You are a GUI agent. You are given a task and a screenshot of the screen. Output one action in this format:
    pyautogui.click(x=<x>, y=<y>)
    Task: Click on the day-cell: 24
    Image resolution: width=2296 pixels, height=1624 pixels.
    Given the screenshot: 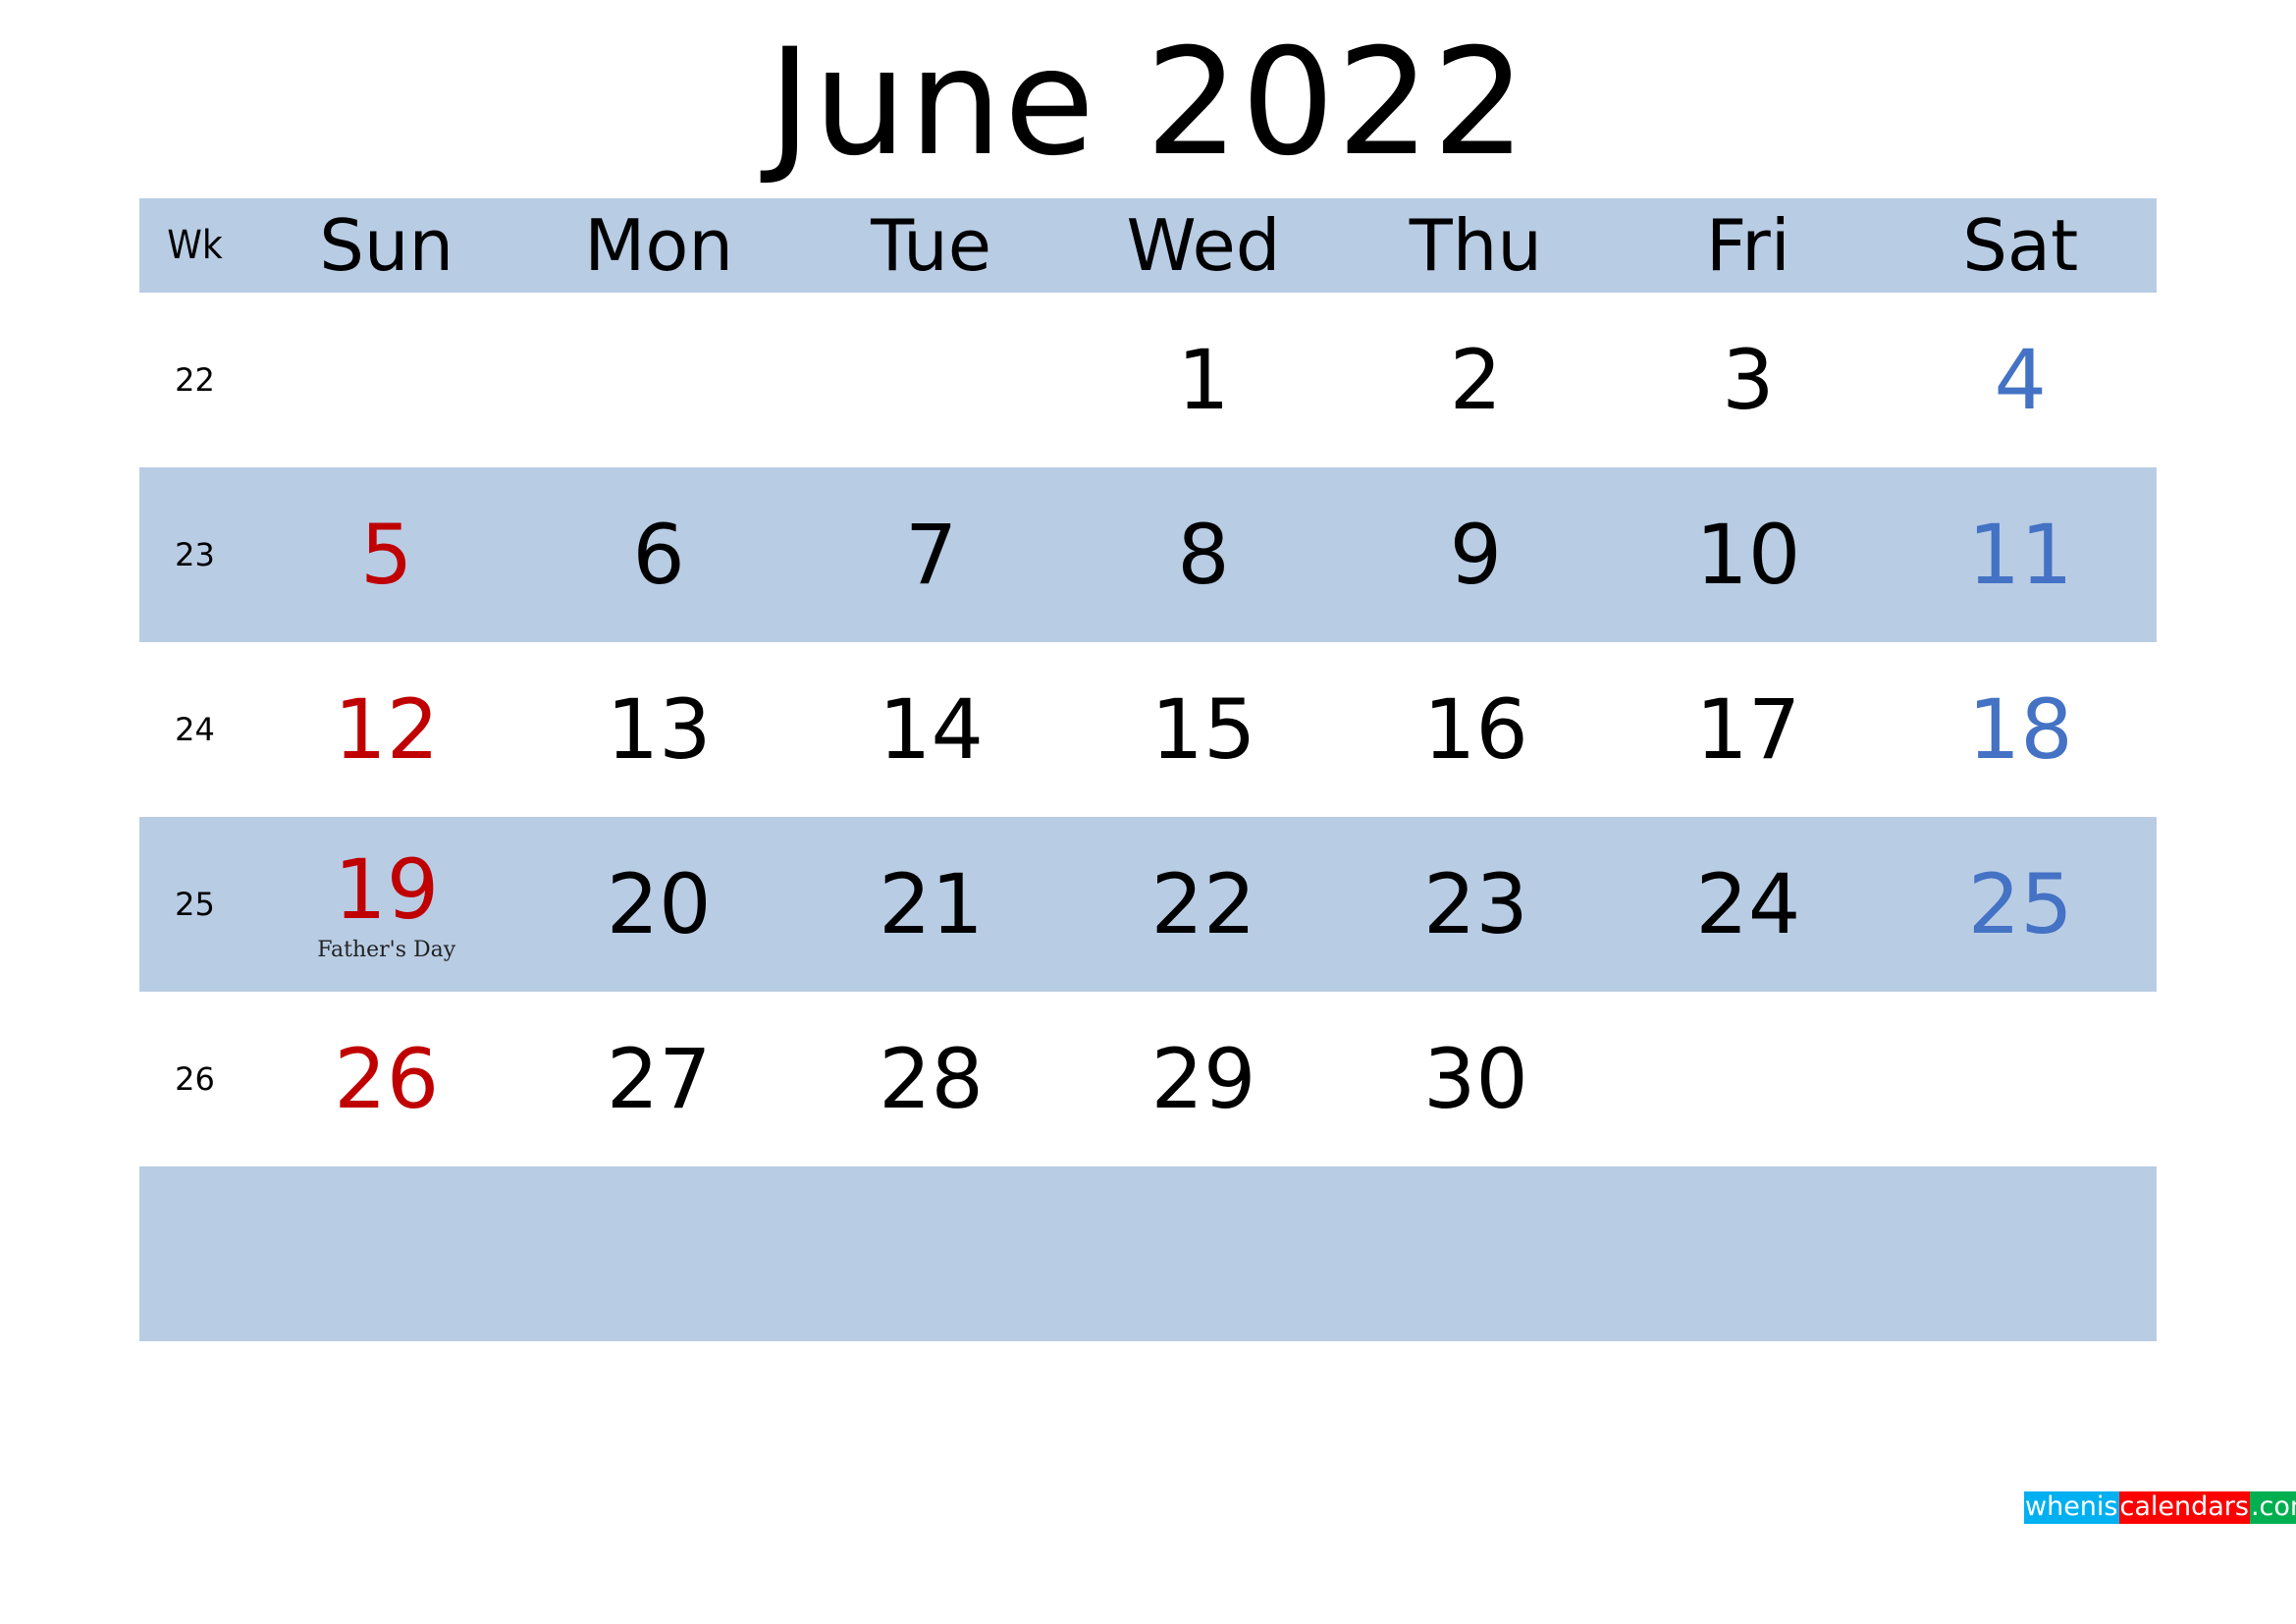 What is the action you would take?
    pyautogui.click(x=1748, y=904)
    